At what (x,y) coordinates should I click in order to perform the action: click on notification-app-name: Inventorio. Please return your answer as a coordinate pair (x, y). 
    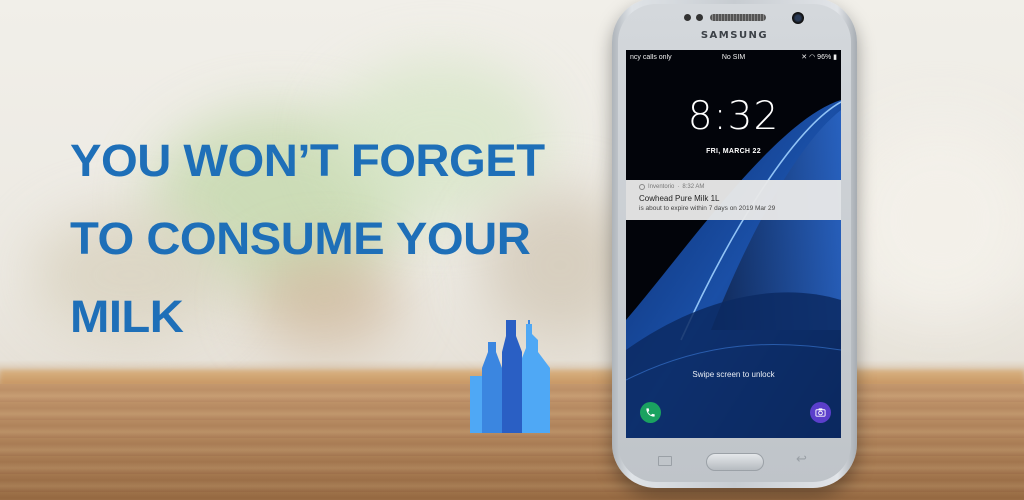
    Looking at the image, I should click on (661, 187).